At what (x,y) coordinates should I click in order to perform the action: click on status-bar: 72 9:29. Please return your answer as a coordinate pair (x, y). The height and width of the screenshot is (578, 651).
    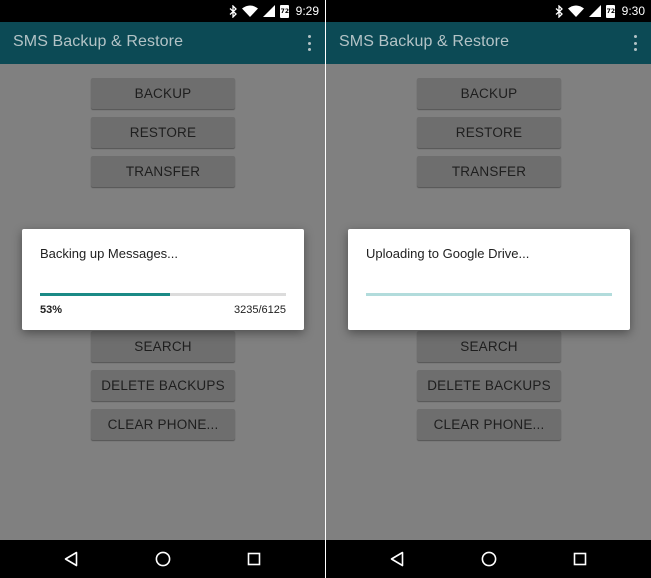
    Looking at the image, I should click on (162, 11).